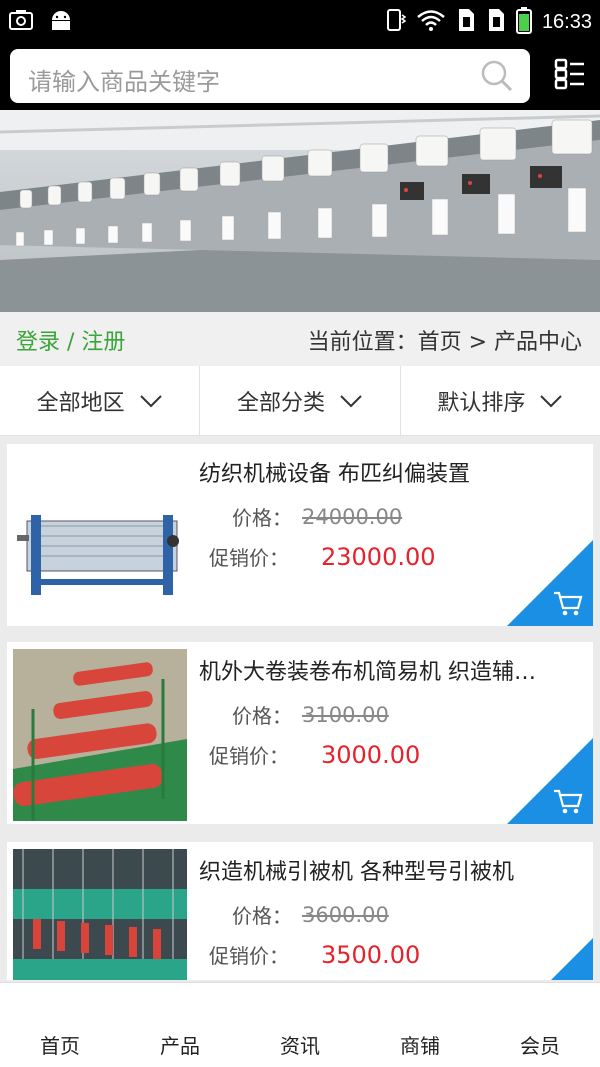 The image size is (600, 1067). I want to click on filter-region: 全部地区, so click(100, 400).